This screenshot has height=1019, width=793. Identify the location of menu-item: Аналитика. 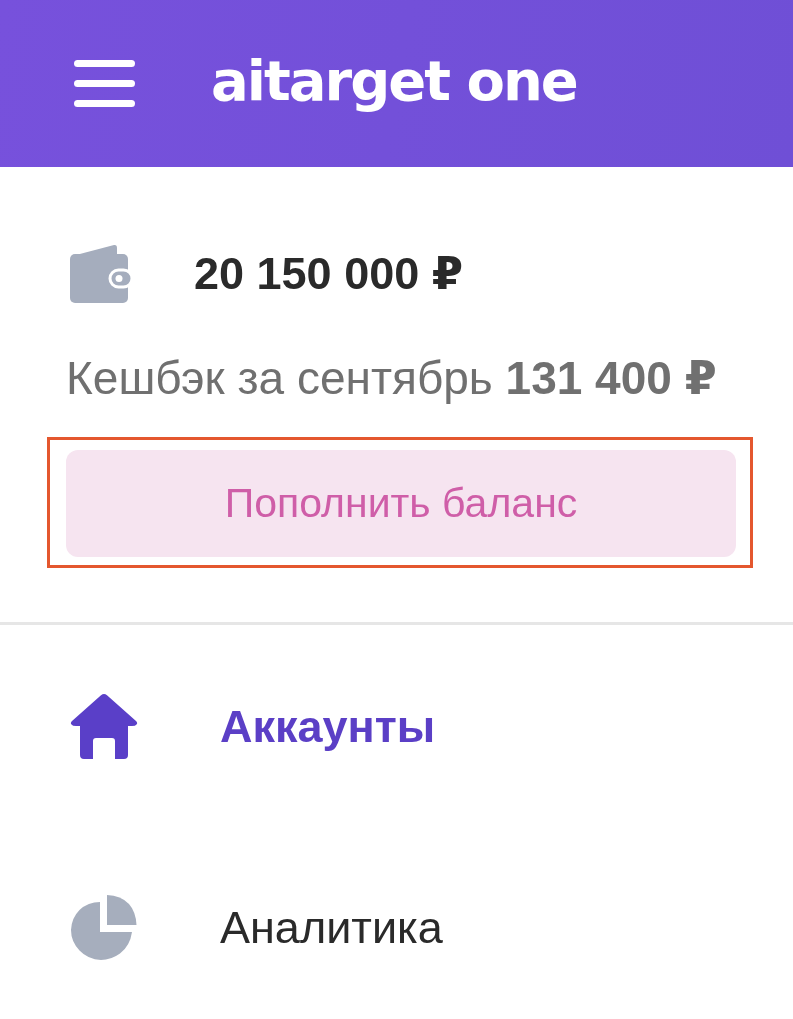
(331, 927).